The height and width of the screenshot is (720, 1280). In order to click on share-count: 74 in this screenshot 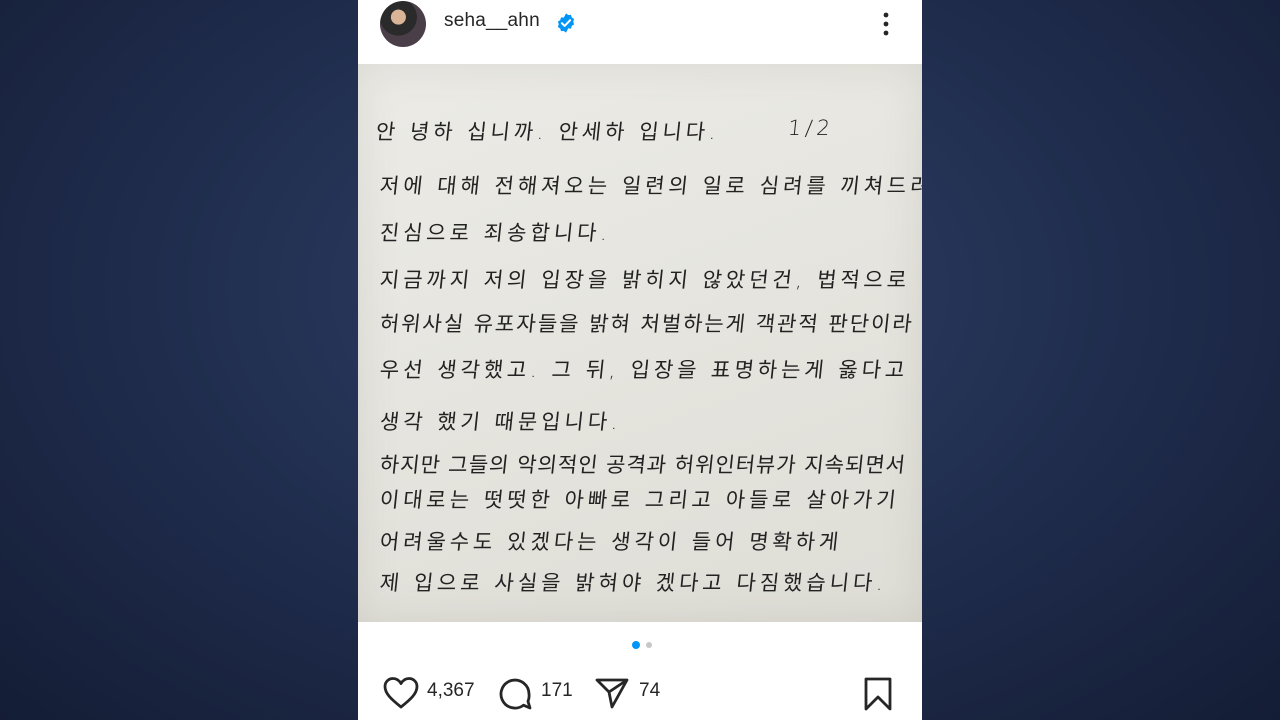, I will do `click(649, 691)`.